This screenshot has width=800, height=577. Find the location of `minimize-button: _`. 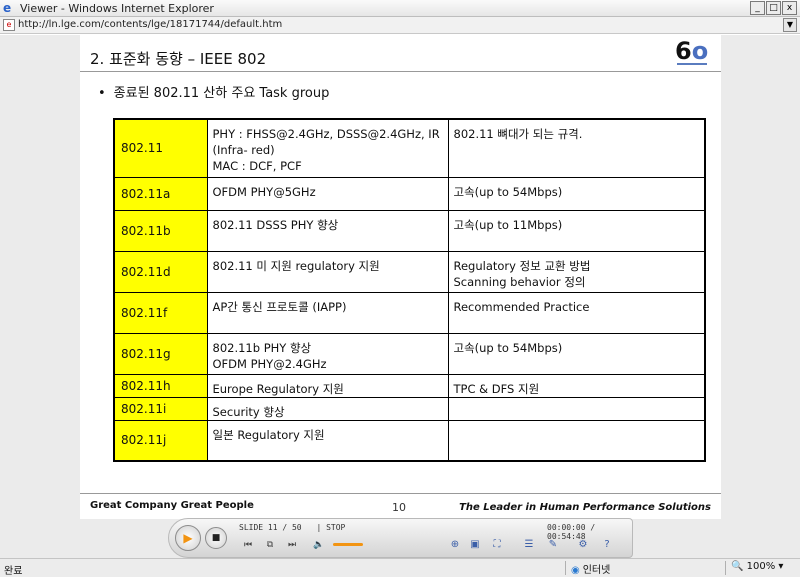

minimize-button: _ is located at coordinates (757, 8).